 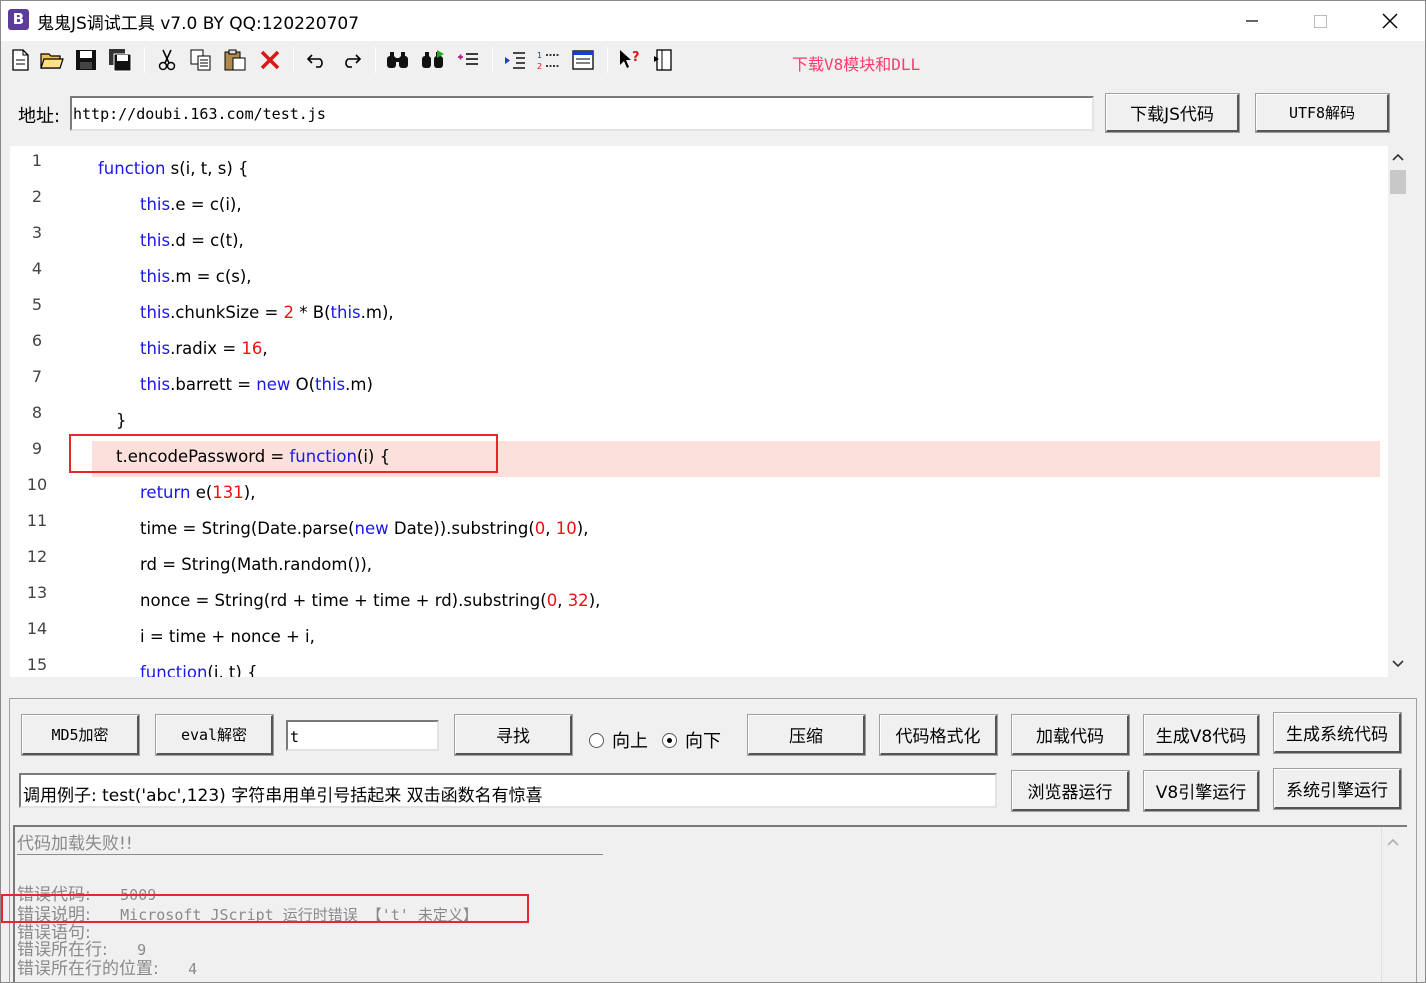 What do you see at coordinates (37, 304) in the screenshot?
I see `line-number: 5` at bounding box center [37, 304].